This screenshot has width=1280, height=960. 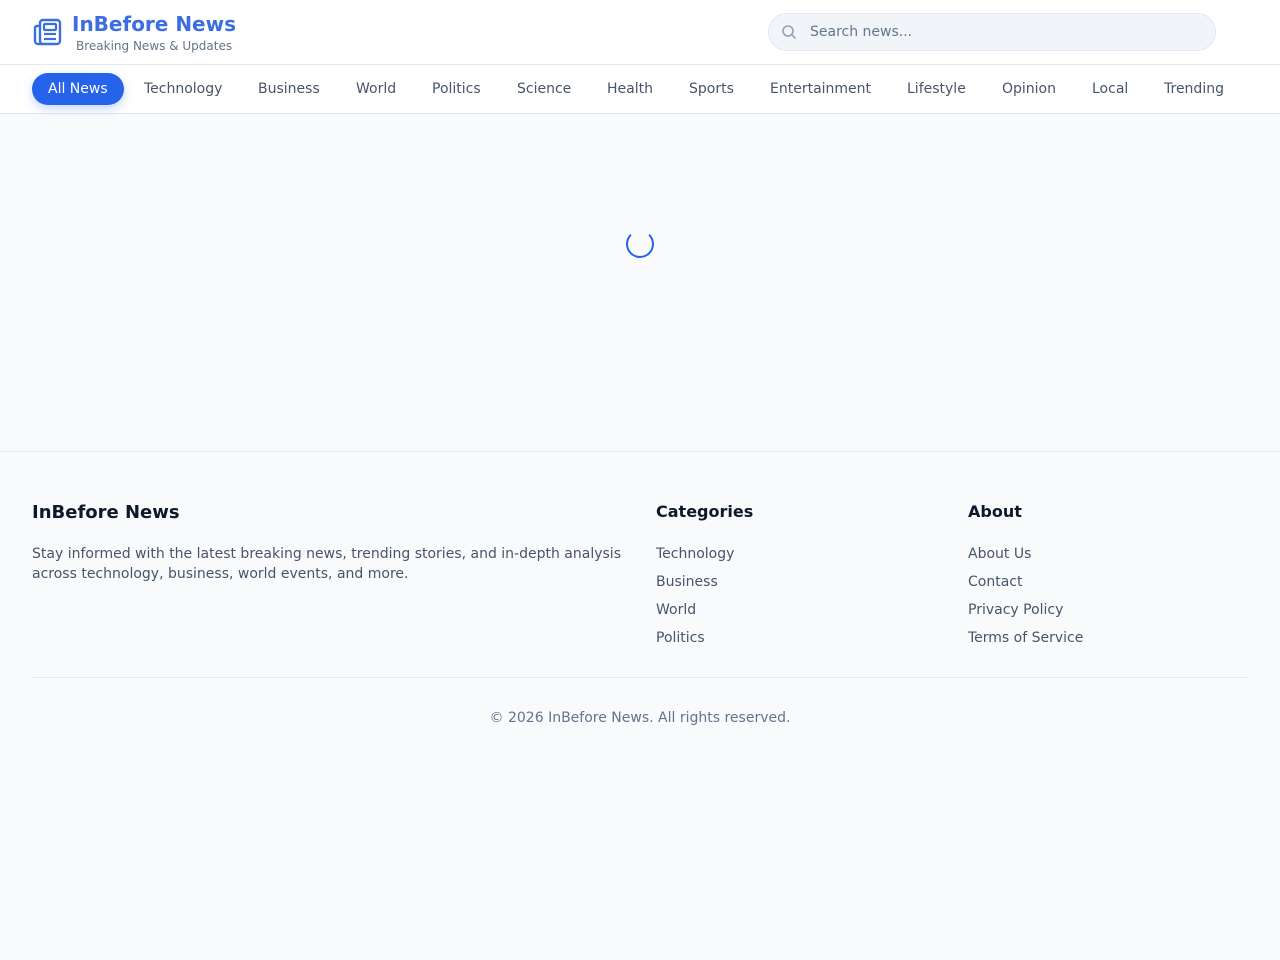 I want to click on footer-brand-title: InBefore News, so click(x=106, y=512).